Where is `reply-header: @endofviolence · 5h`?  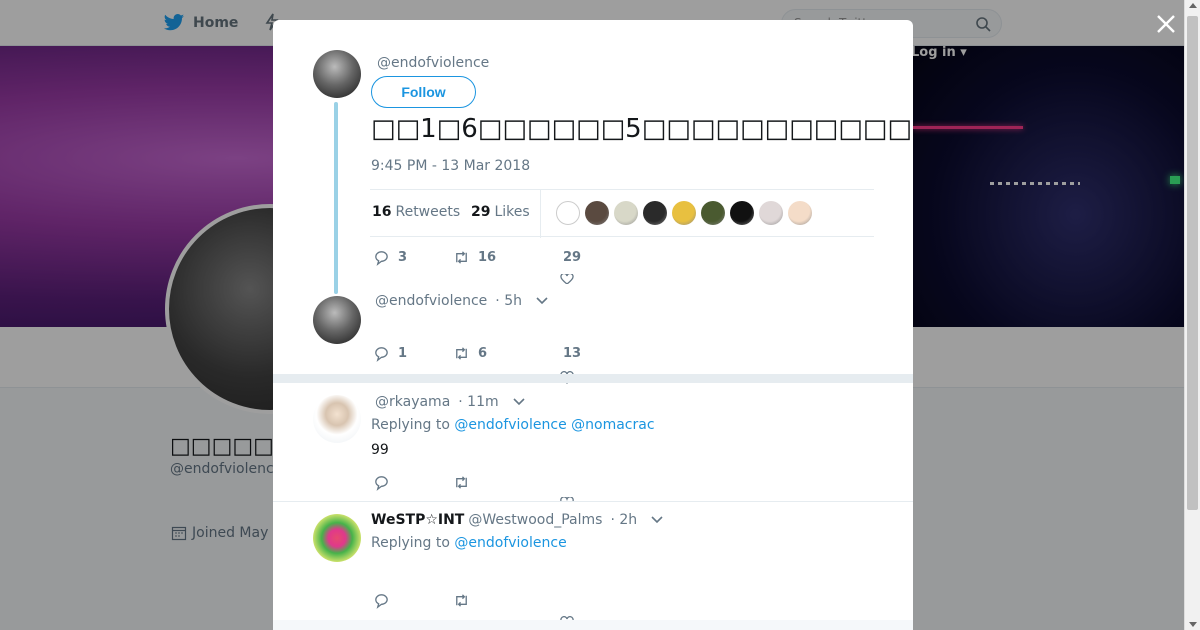
reply-header: @endofviolence · 5h is located at coordinates (461, 301).